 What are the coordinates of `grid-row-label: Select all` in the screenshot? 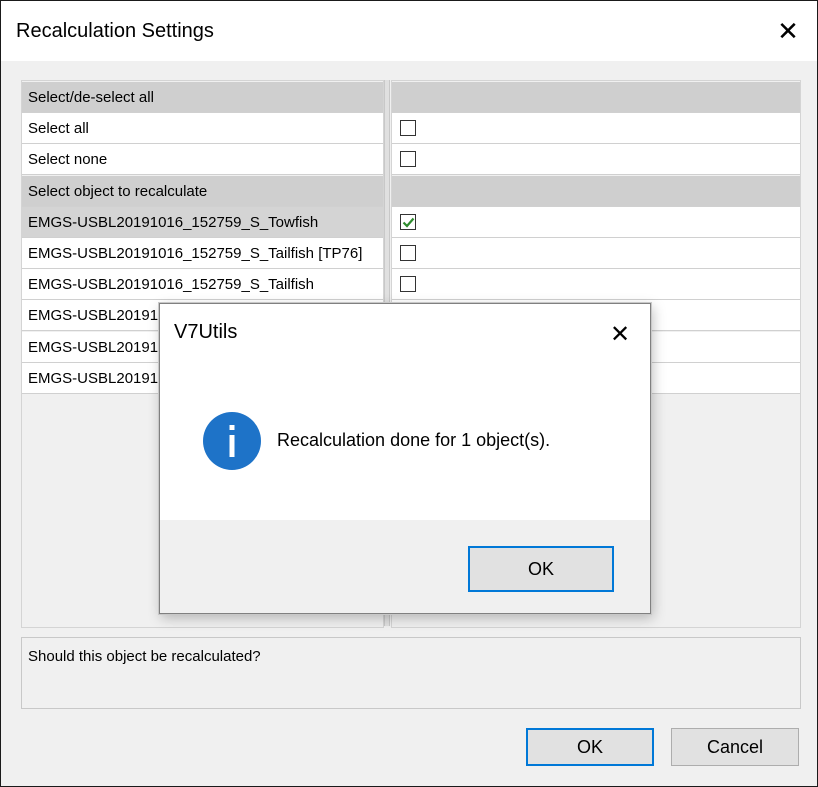 It's located at (202, 128).